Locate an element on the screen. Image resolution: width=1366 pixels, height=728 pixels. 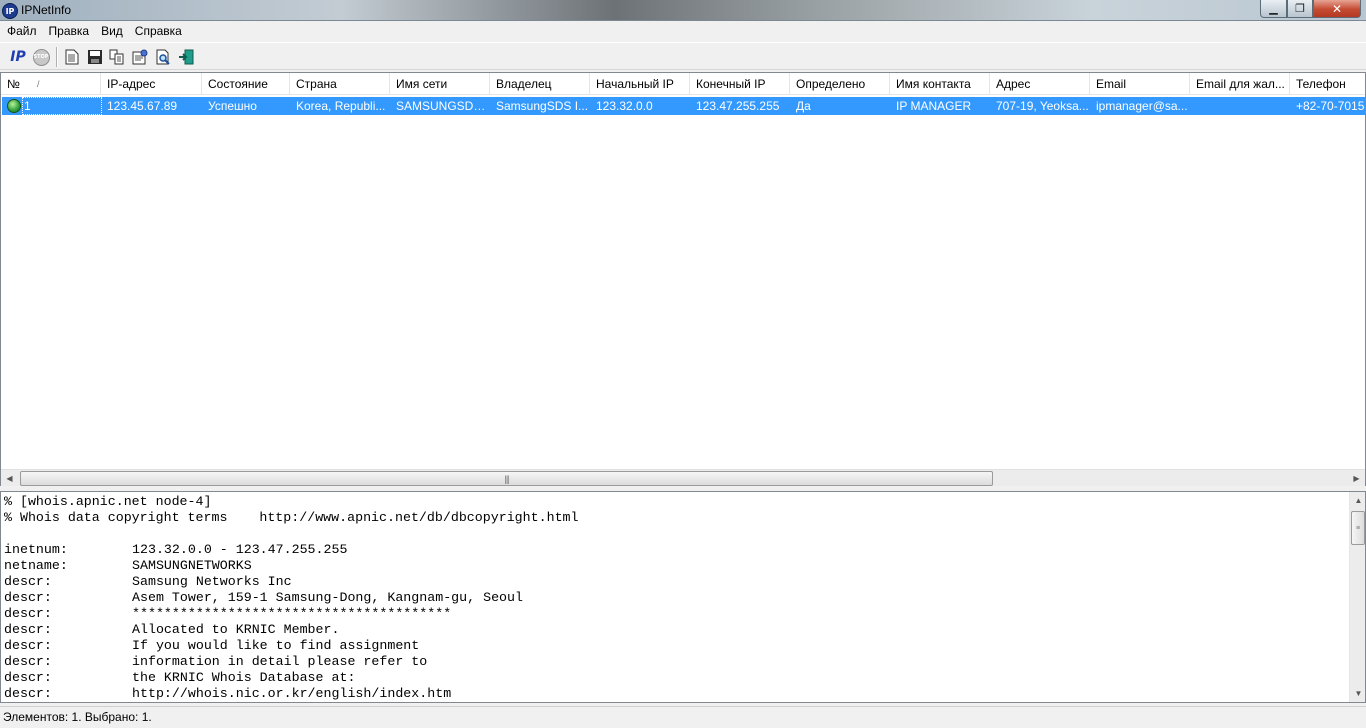
horizontal-scrollbar: ◀ ||| ▶ is located at coordinates (683, 477).